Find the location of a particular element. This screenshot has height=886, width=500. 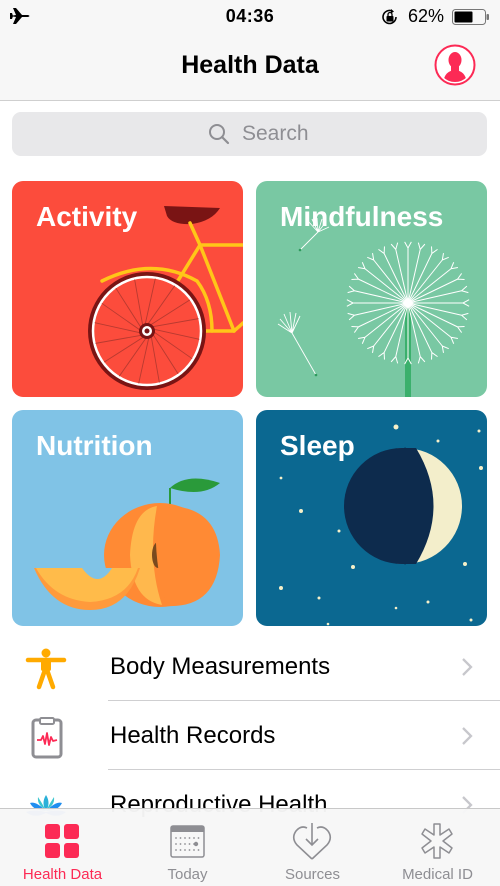

asterisk-icon is located at coordinates (437, 841).